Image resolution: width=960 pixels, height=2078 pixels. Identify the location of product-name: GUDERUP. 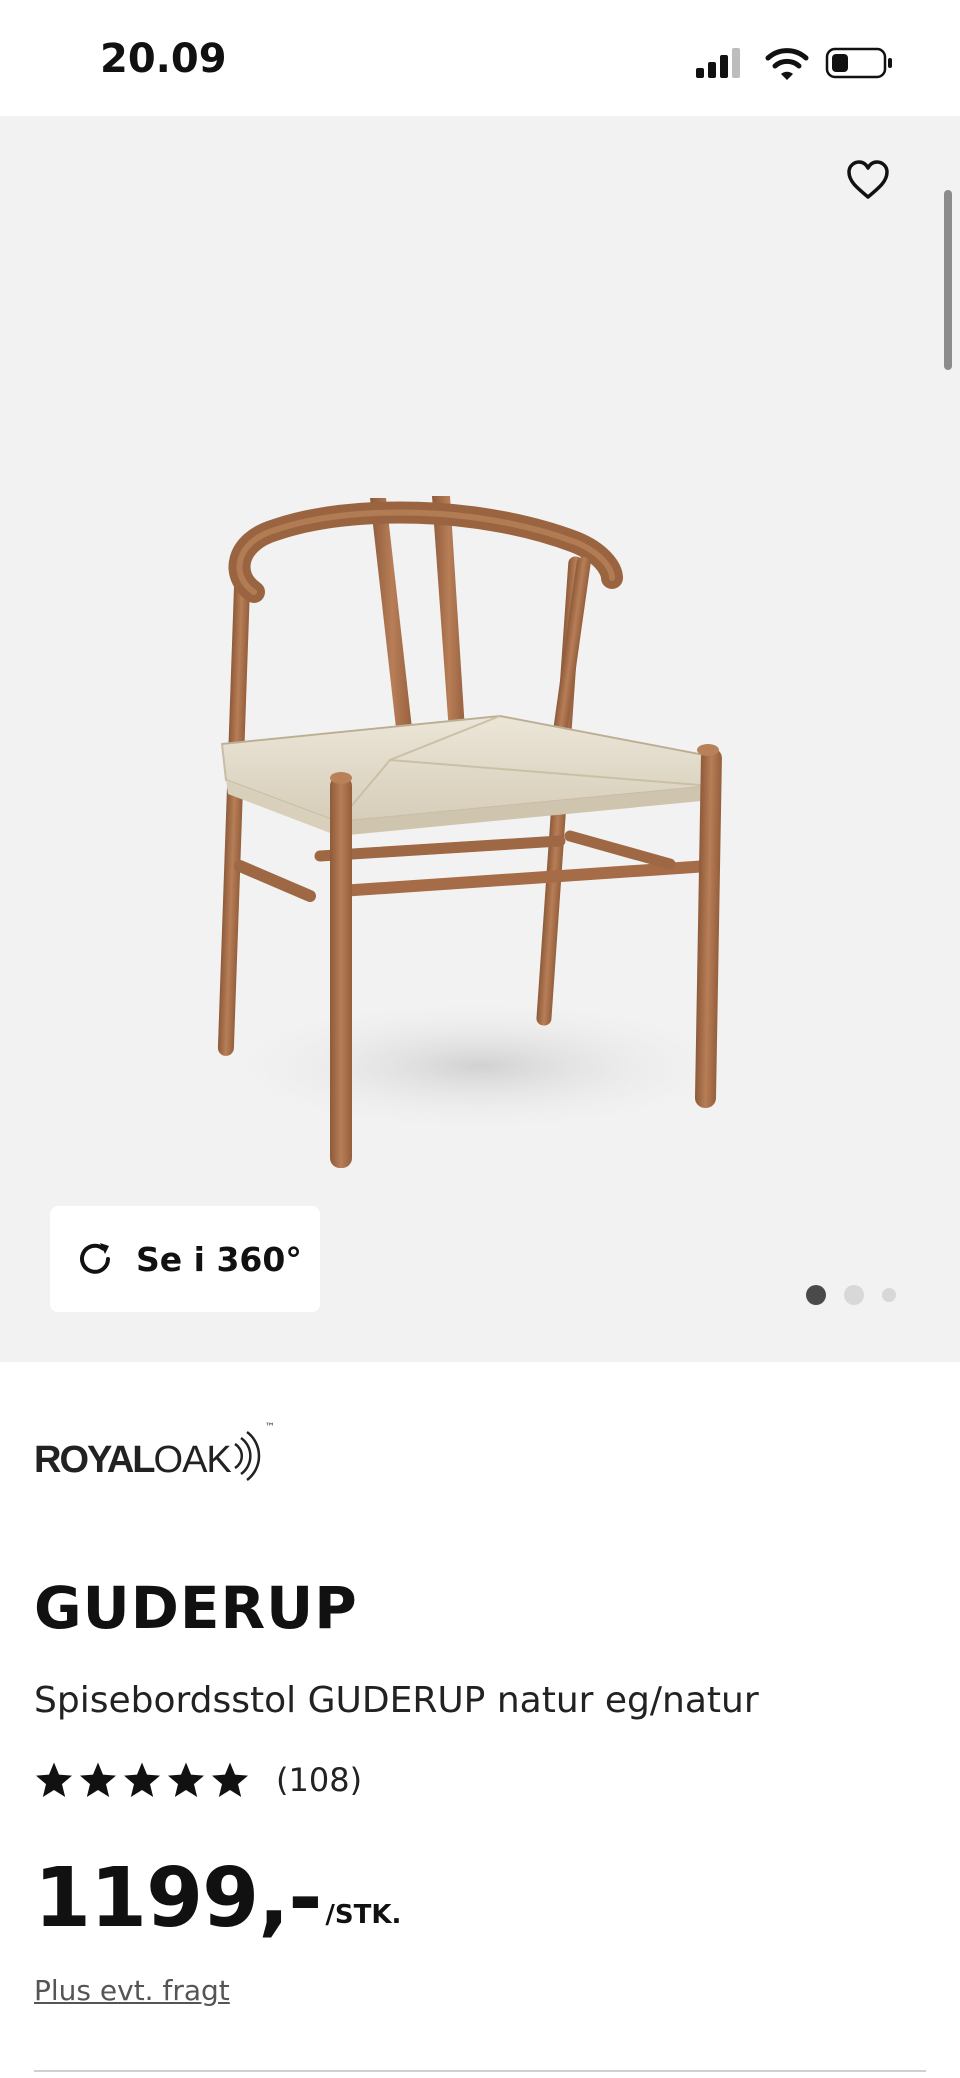
(196, 1608).